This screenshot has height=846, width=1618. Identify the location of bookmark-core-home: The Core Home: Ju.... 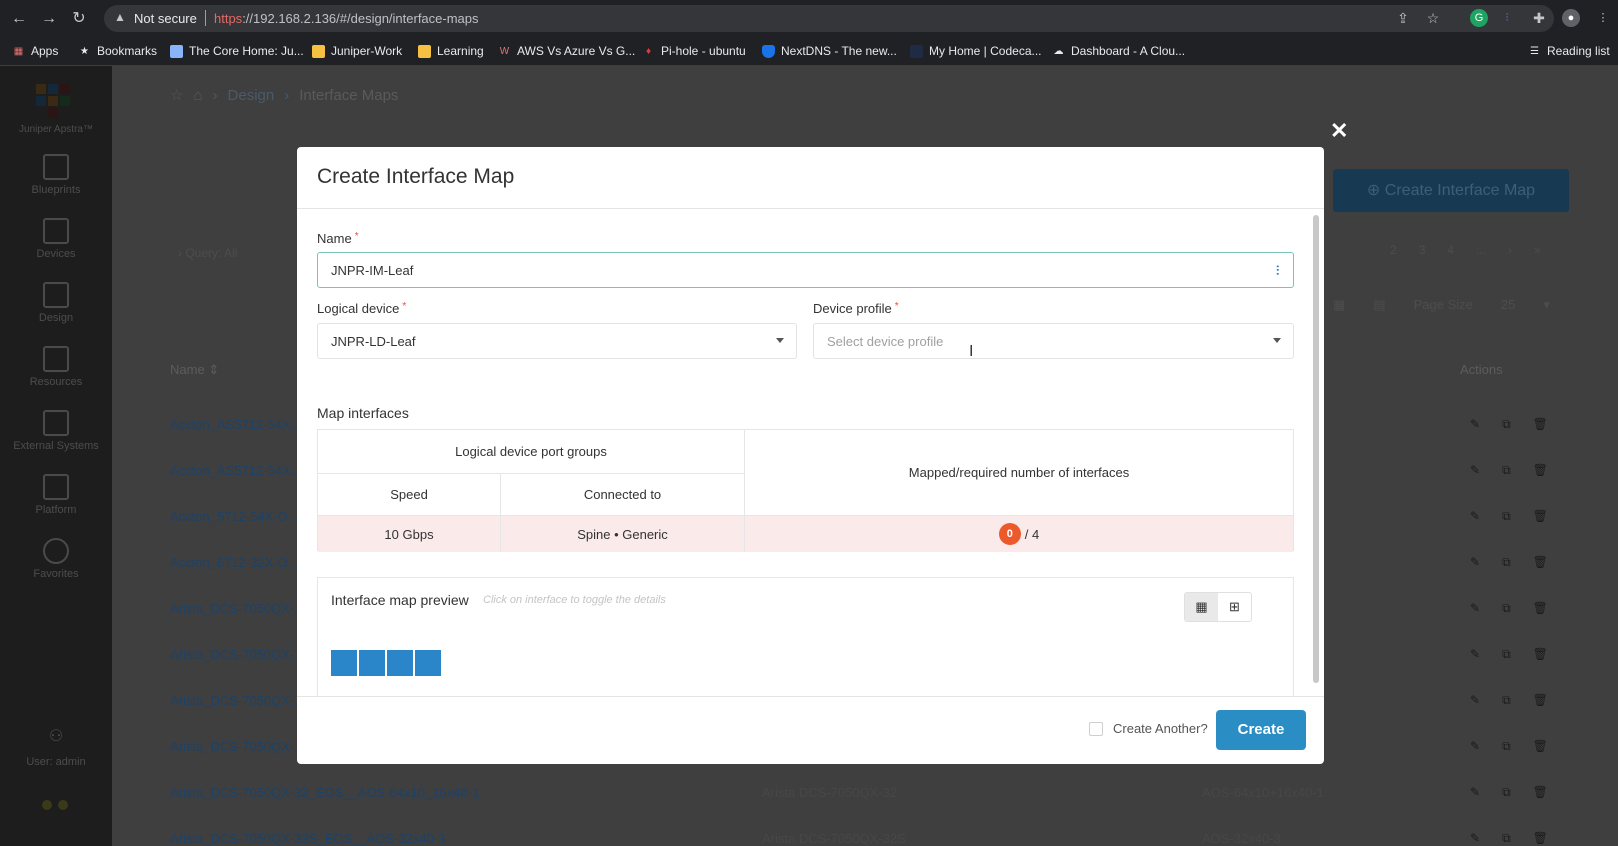
(237, 51).